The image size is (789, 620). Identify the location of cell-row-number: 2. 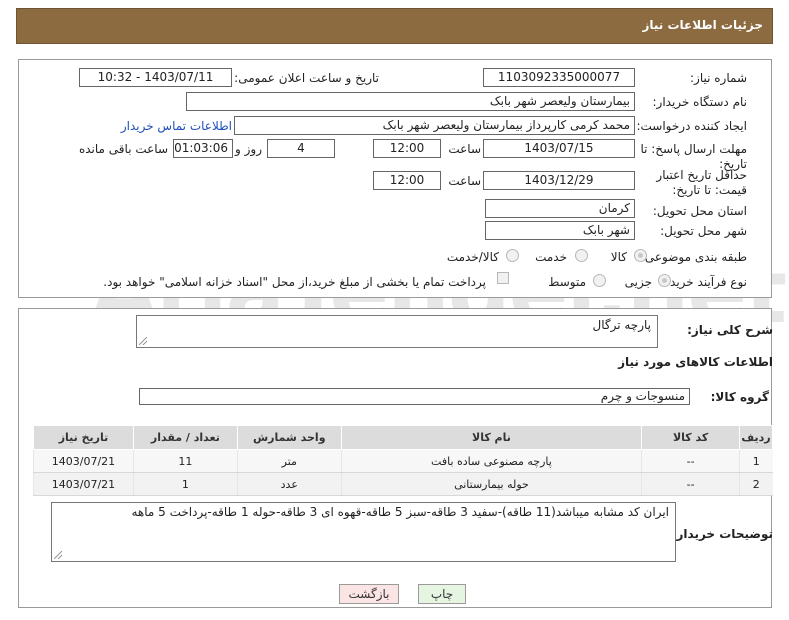
(756, 484).